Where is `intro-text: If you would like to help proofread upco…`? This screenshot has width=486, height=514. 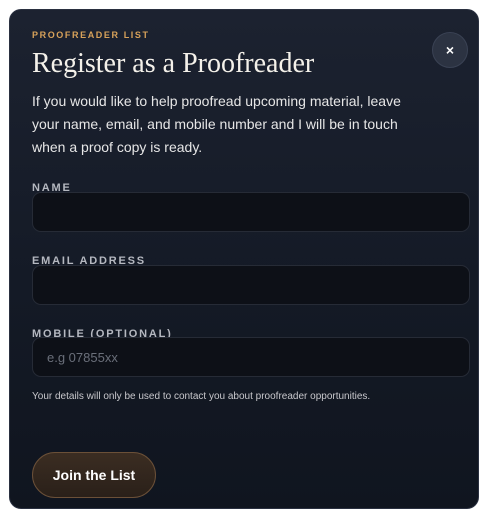
intro-text: If you would like to help proofread upco… is located at coordinates (216, 124).